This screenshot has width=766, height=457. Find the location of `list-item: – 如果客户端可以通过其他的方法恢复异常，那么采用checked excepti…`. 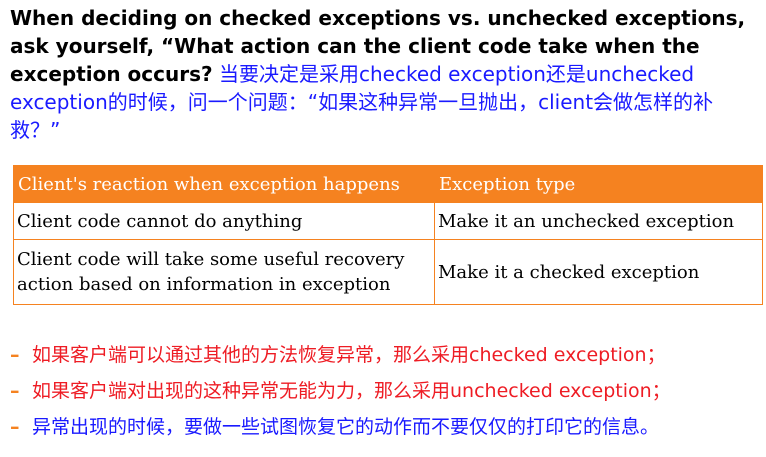

list-item: – 如果客户端可以通过其他的方法恢复异常，那么采用checked excepti… is located at coordinates (385, 355).